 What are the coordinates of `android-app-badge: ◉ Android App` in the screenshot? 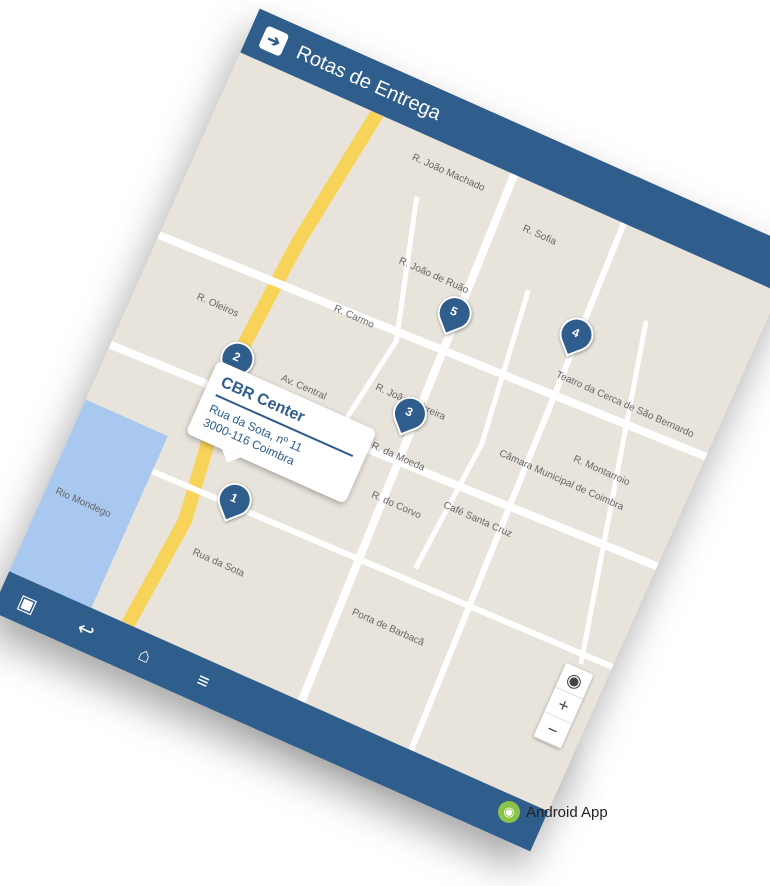 It's located at (553, 812).